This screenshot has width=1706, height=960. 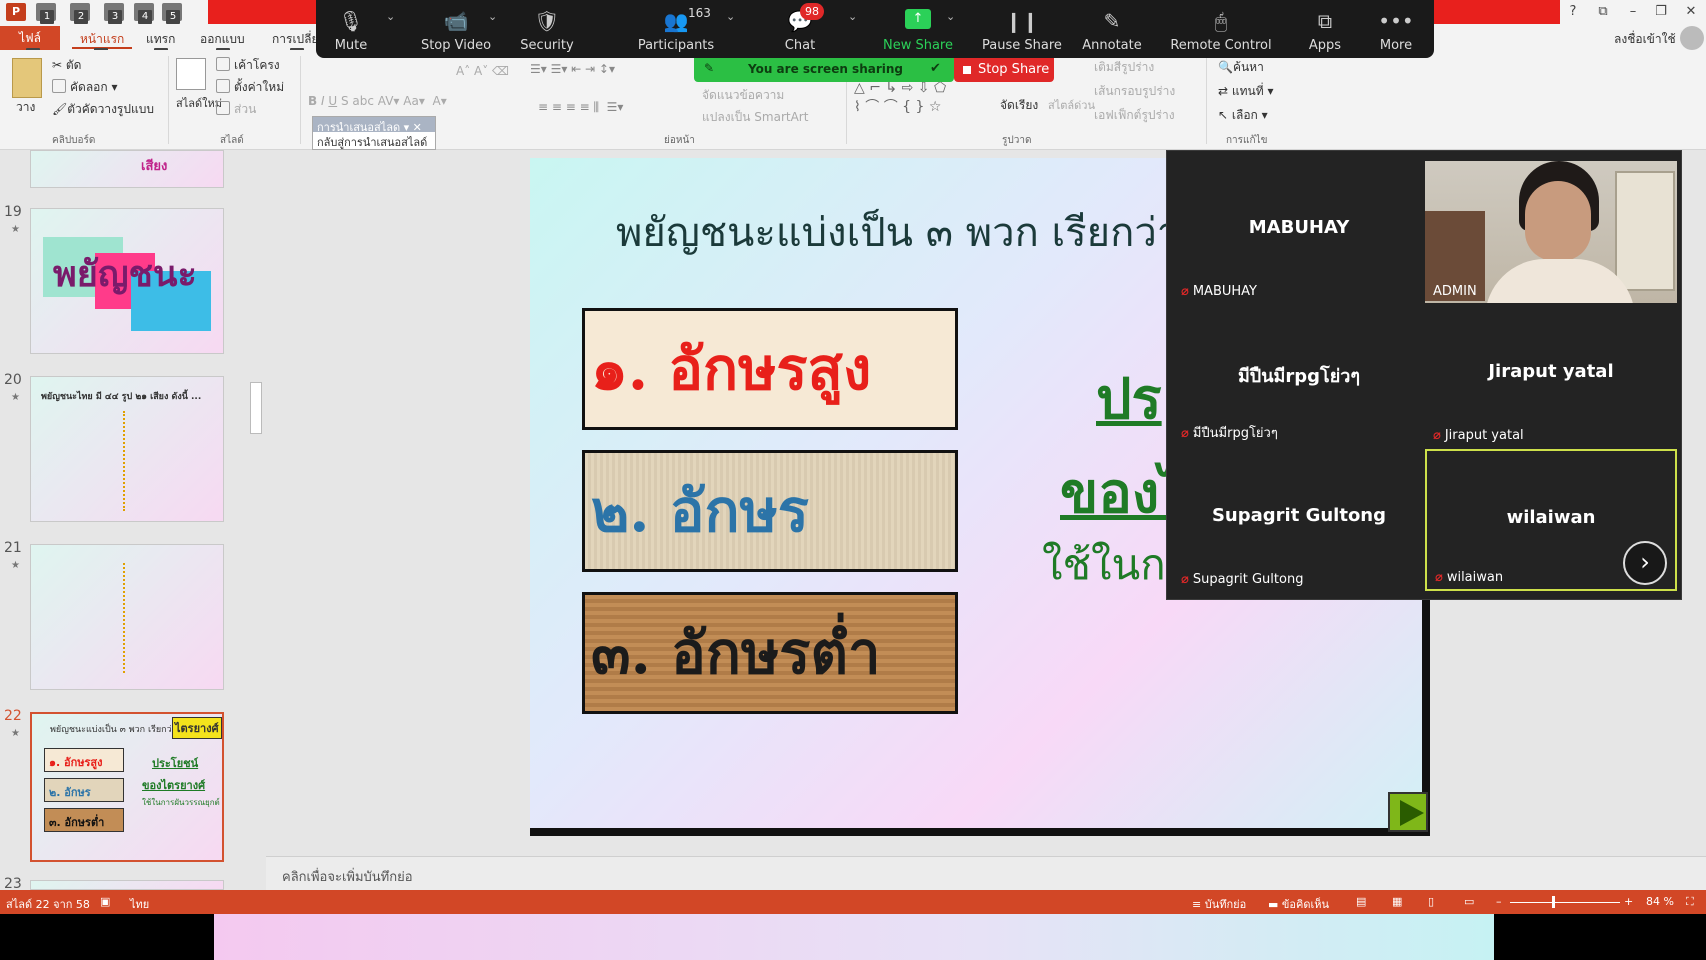 What do you see at coordinates (1660, 901) in the screenshot?
I see `zoom-level: 84 %` at bounding box center [1660, 901].